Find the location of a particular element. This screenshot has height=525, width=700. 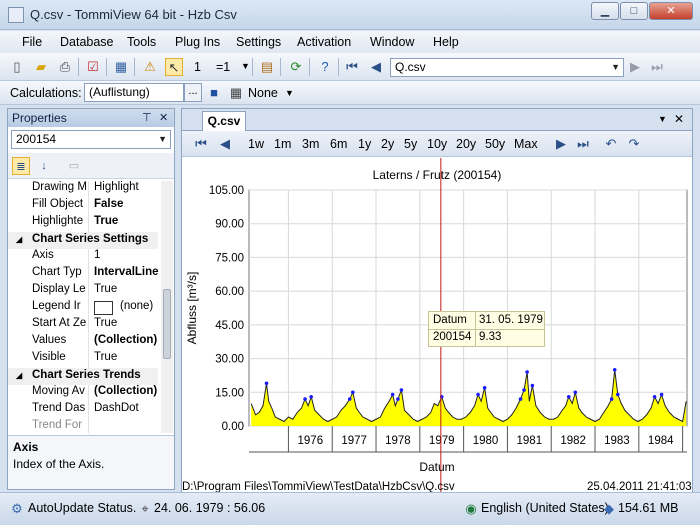

minimize-button: ▁ is located at coordinates (605, 11).